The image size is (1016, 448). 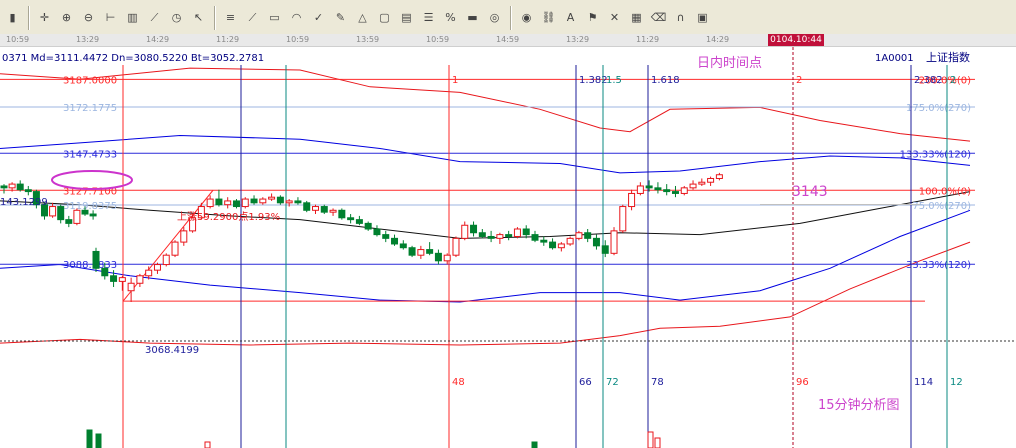 I want to click on cycle-count: 48, so click(x=458, y=382).